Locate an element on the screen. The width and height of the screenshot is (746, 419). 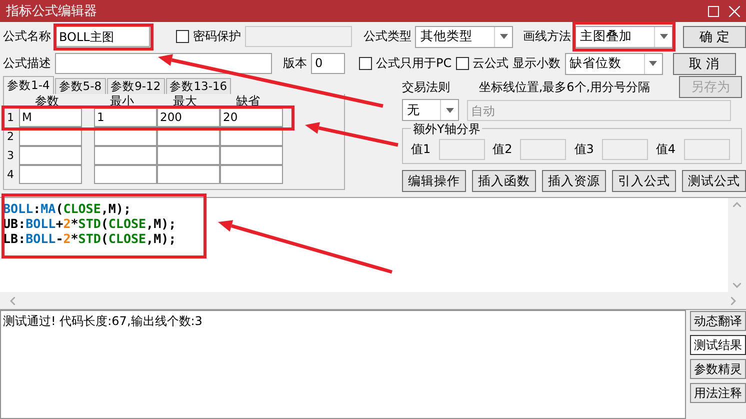
ok-button: 确 定 is located at coordinates (714, 37).